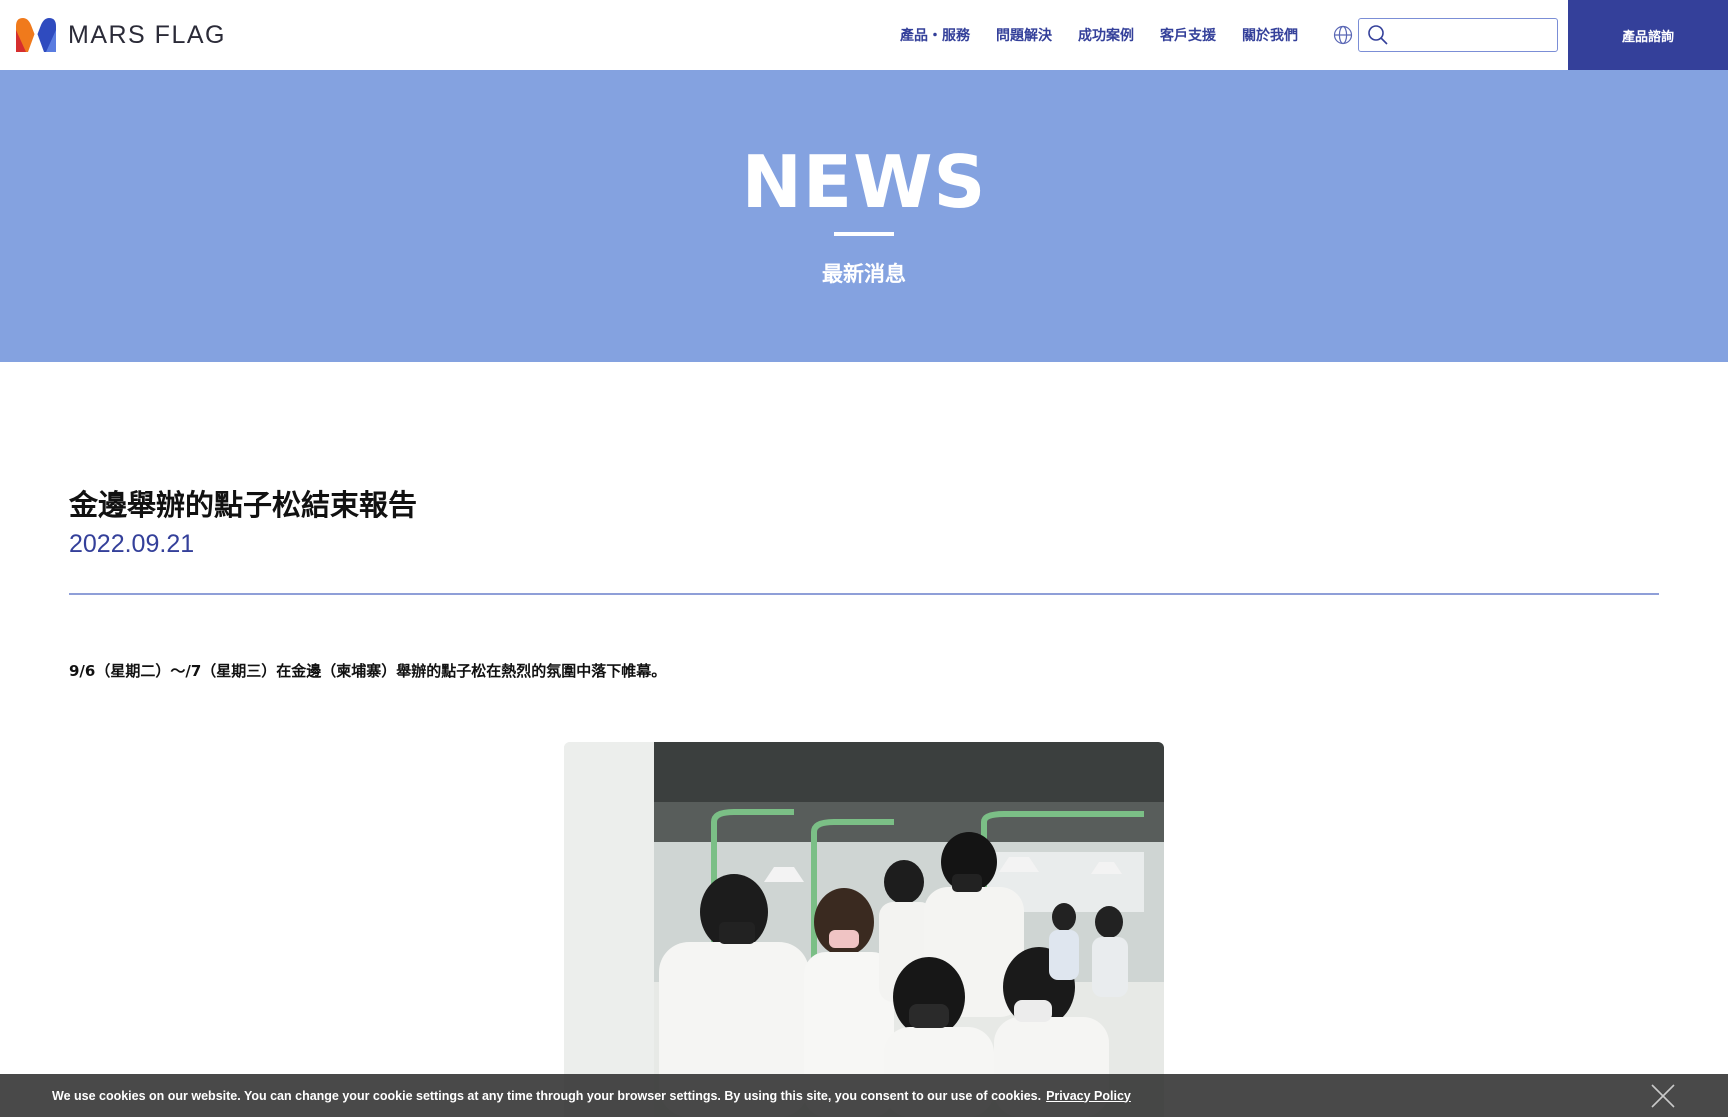  Describe the element at coordinates (1475, 35) in the screenshot. I see `search-input` at that location.